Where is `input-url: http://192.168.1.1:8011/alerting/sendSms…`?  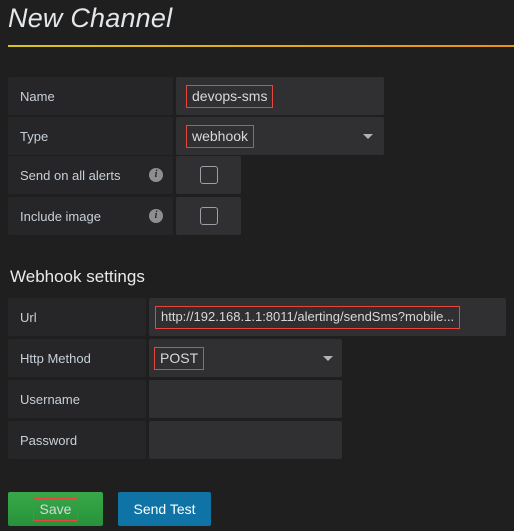
input-url: http://192.168.1.1:8011/alerting/sendSms… is located at coordinates (327, 317).